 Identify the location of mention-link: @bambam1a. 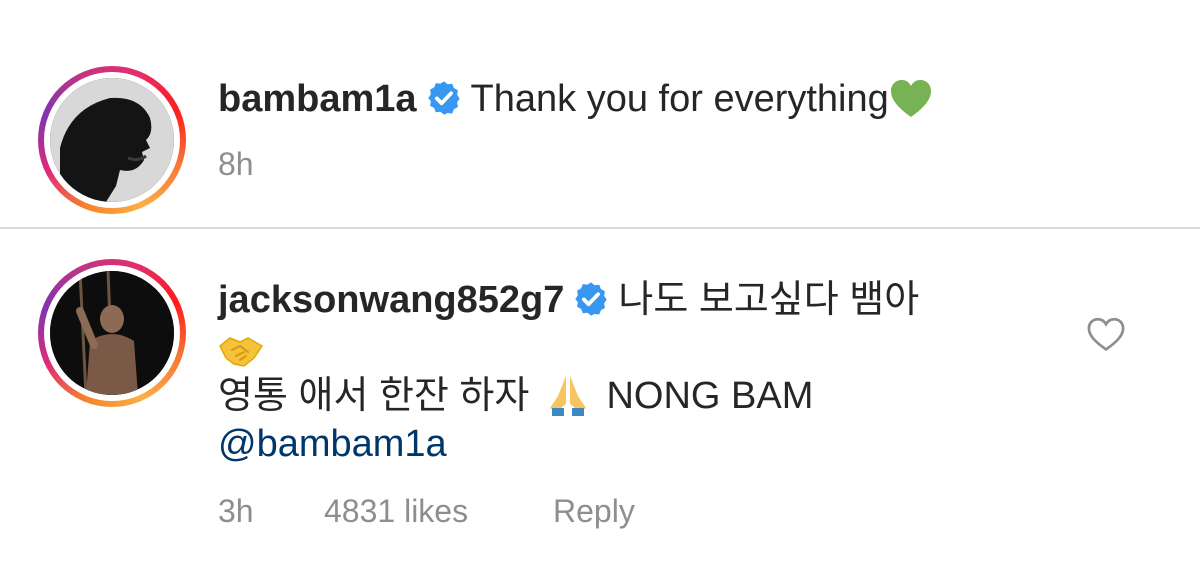
(332, 444).